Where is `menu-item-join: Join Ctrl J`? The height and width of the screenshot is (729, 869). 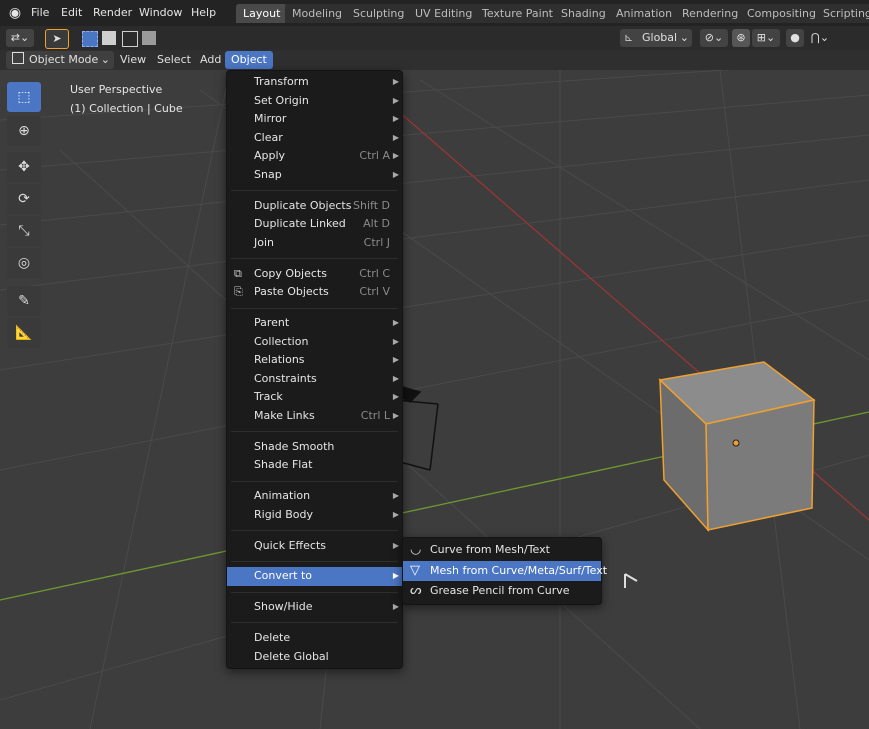 menu-item-join: Join Ctrl J is located at coordinates (314, 243).